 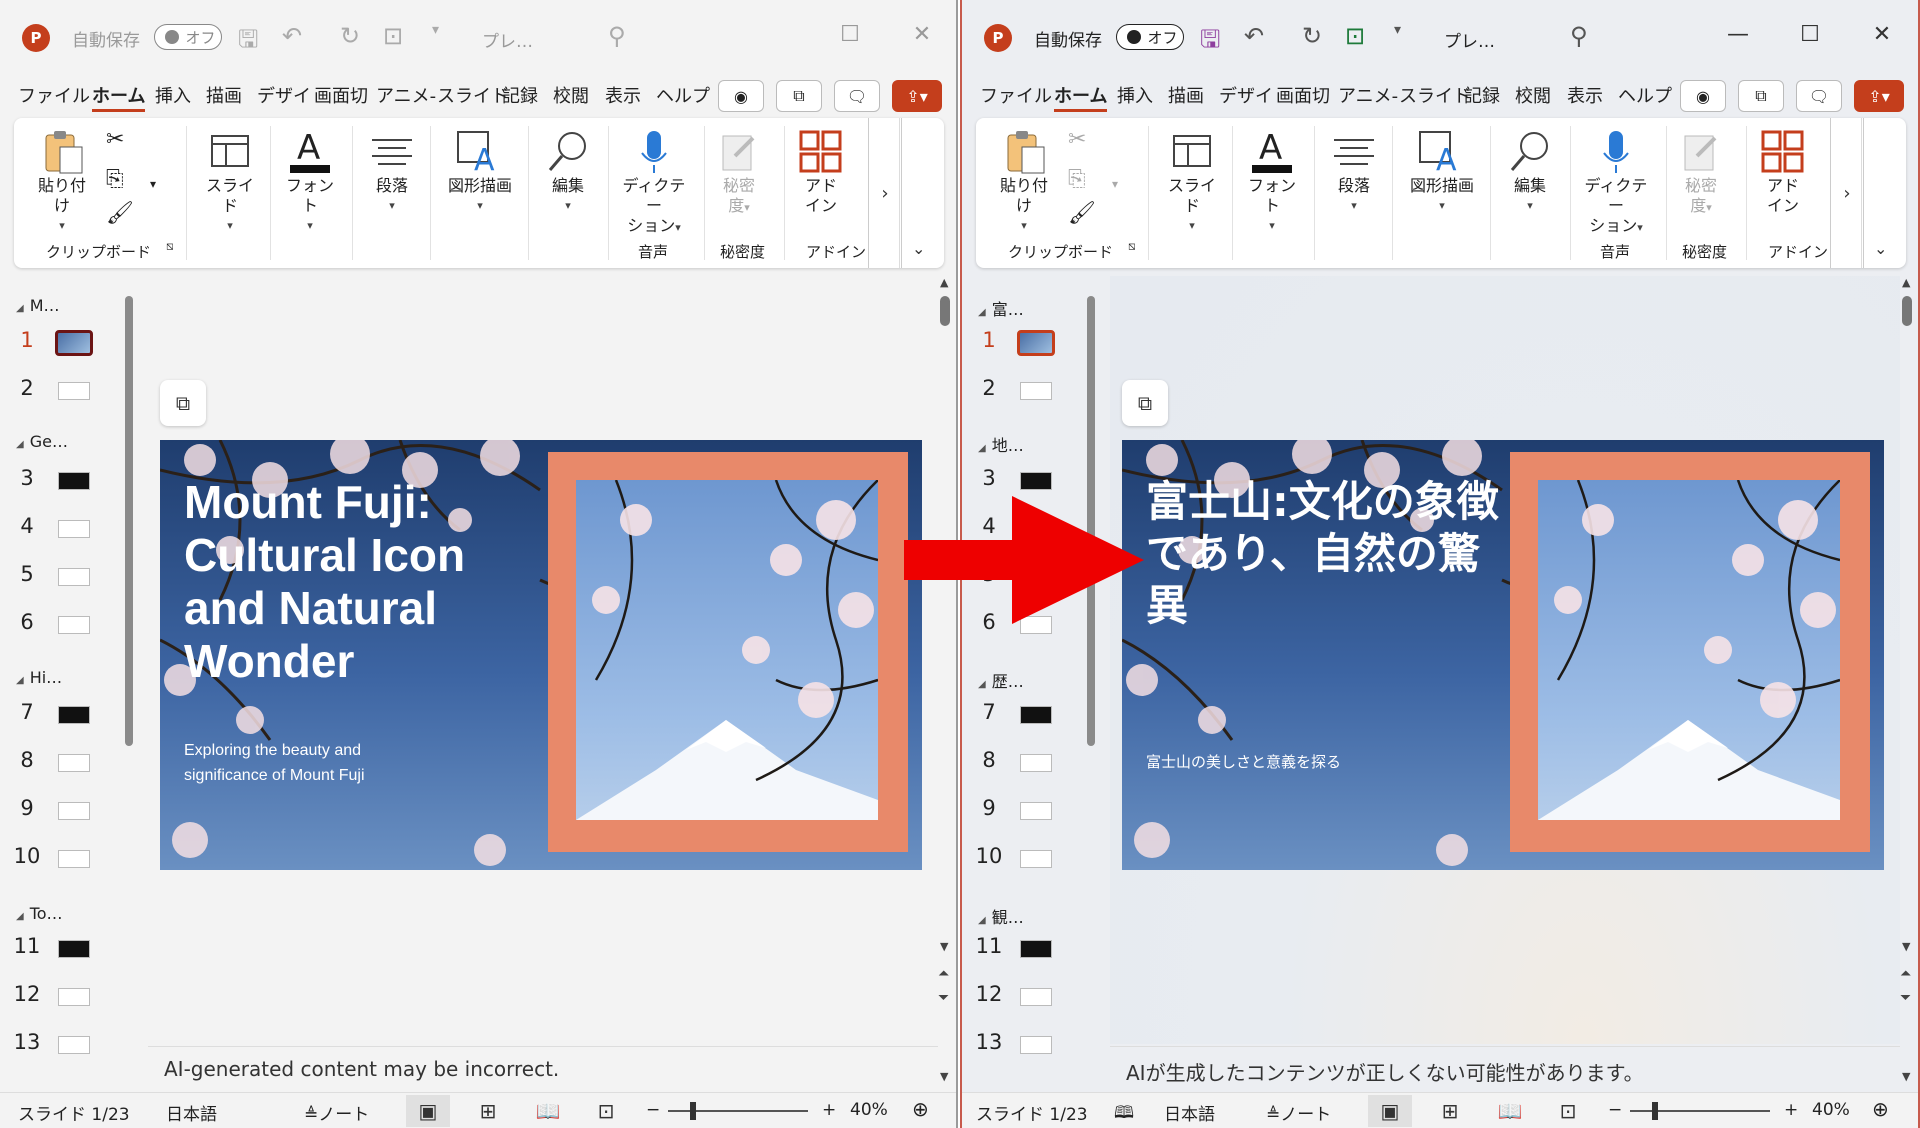 I want to click on notes-pane: AIが生成したコンテンツが正しくない可能性があります。, so click(x=1505, y=1067).